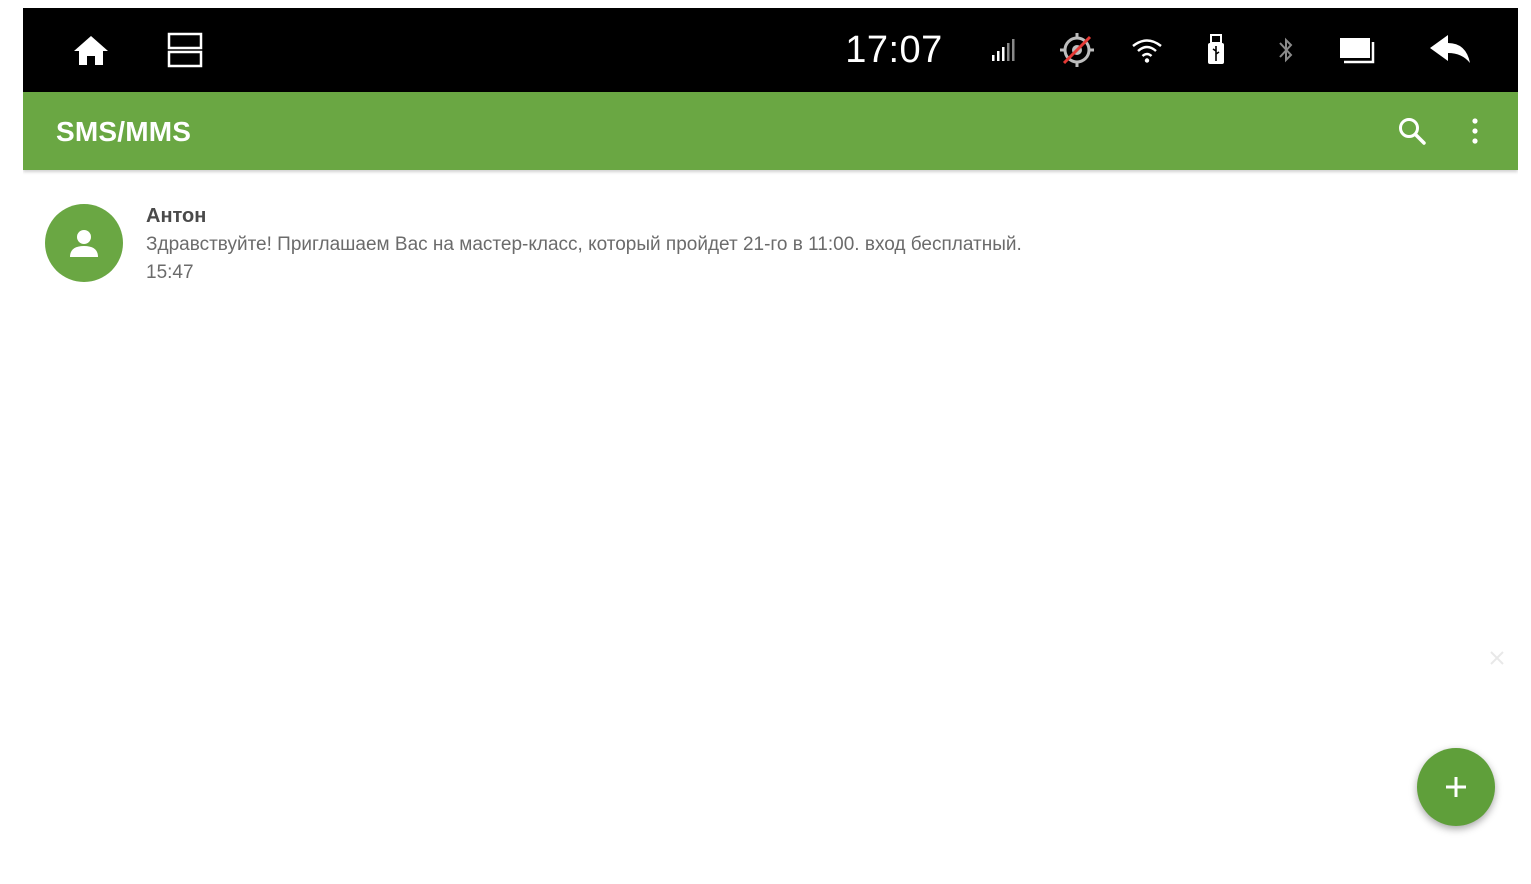 The width and height of the screenshot is (1531, 884). Describe the element at coordinates (770, 50) in the screenshot. I see `status-bar: 17:07` at that location.